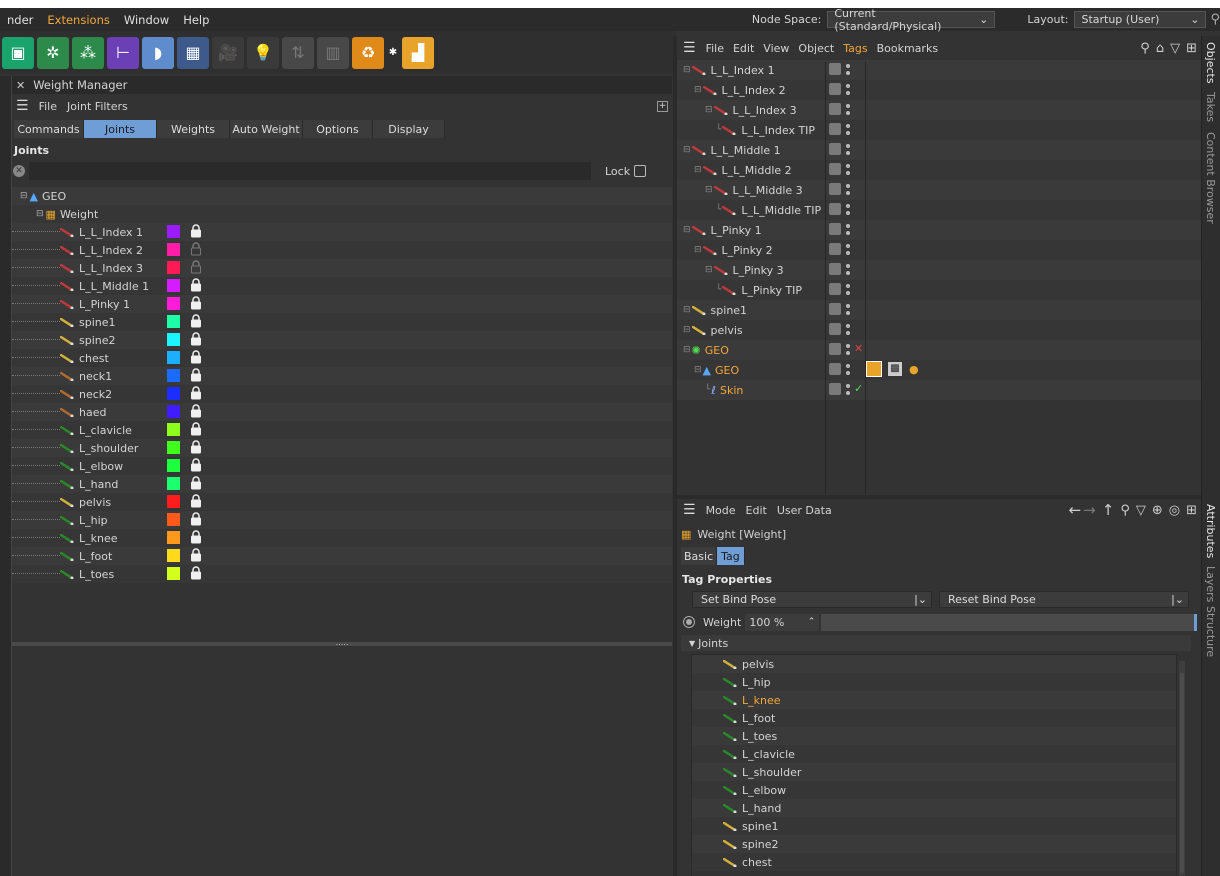 The height and width of the screenshot is (876, 1220). What do you see at coordinates (939, 230) in the screenshot?
I see `object-row: ⊟ L_Pinky 1` at bounding box center [939, 230].